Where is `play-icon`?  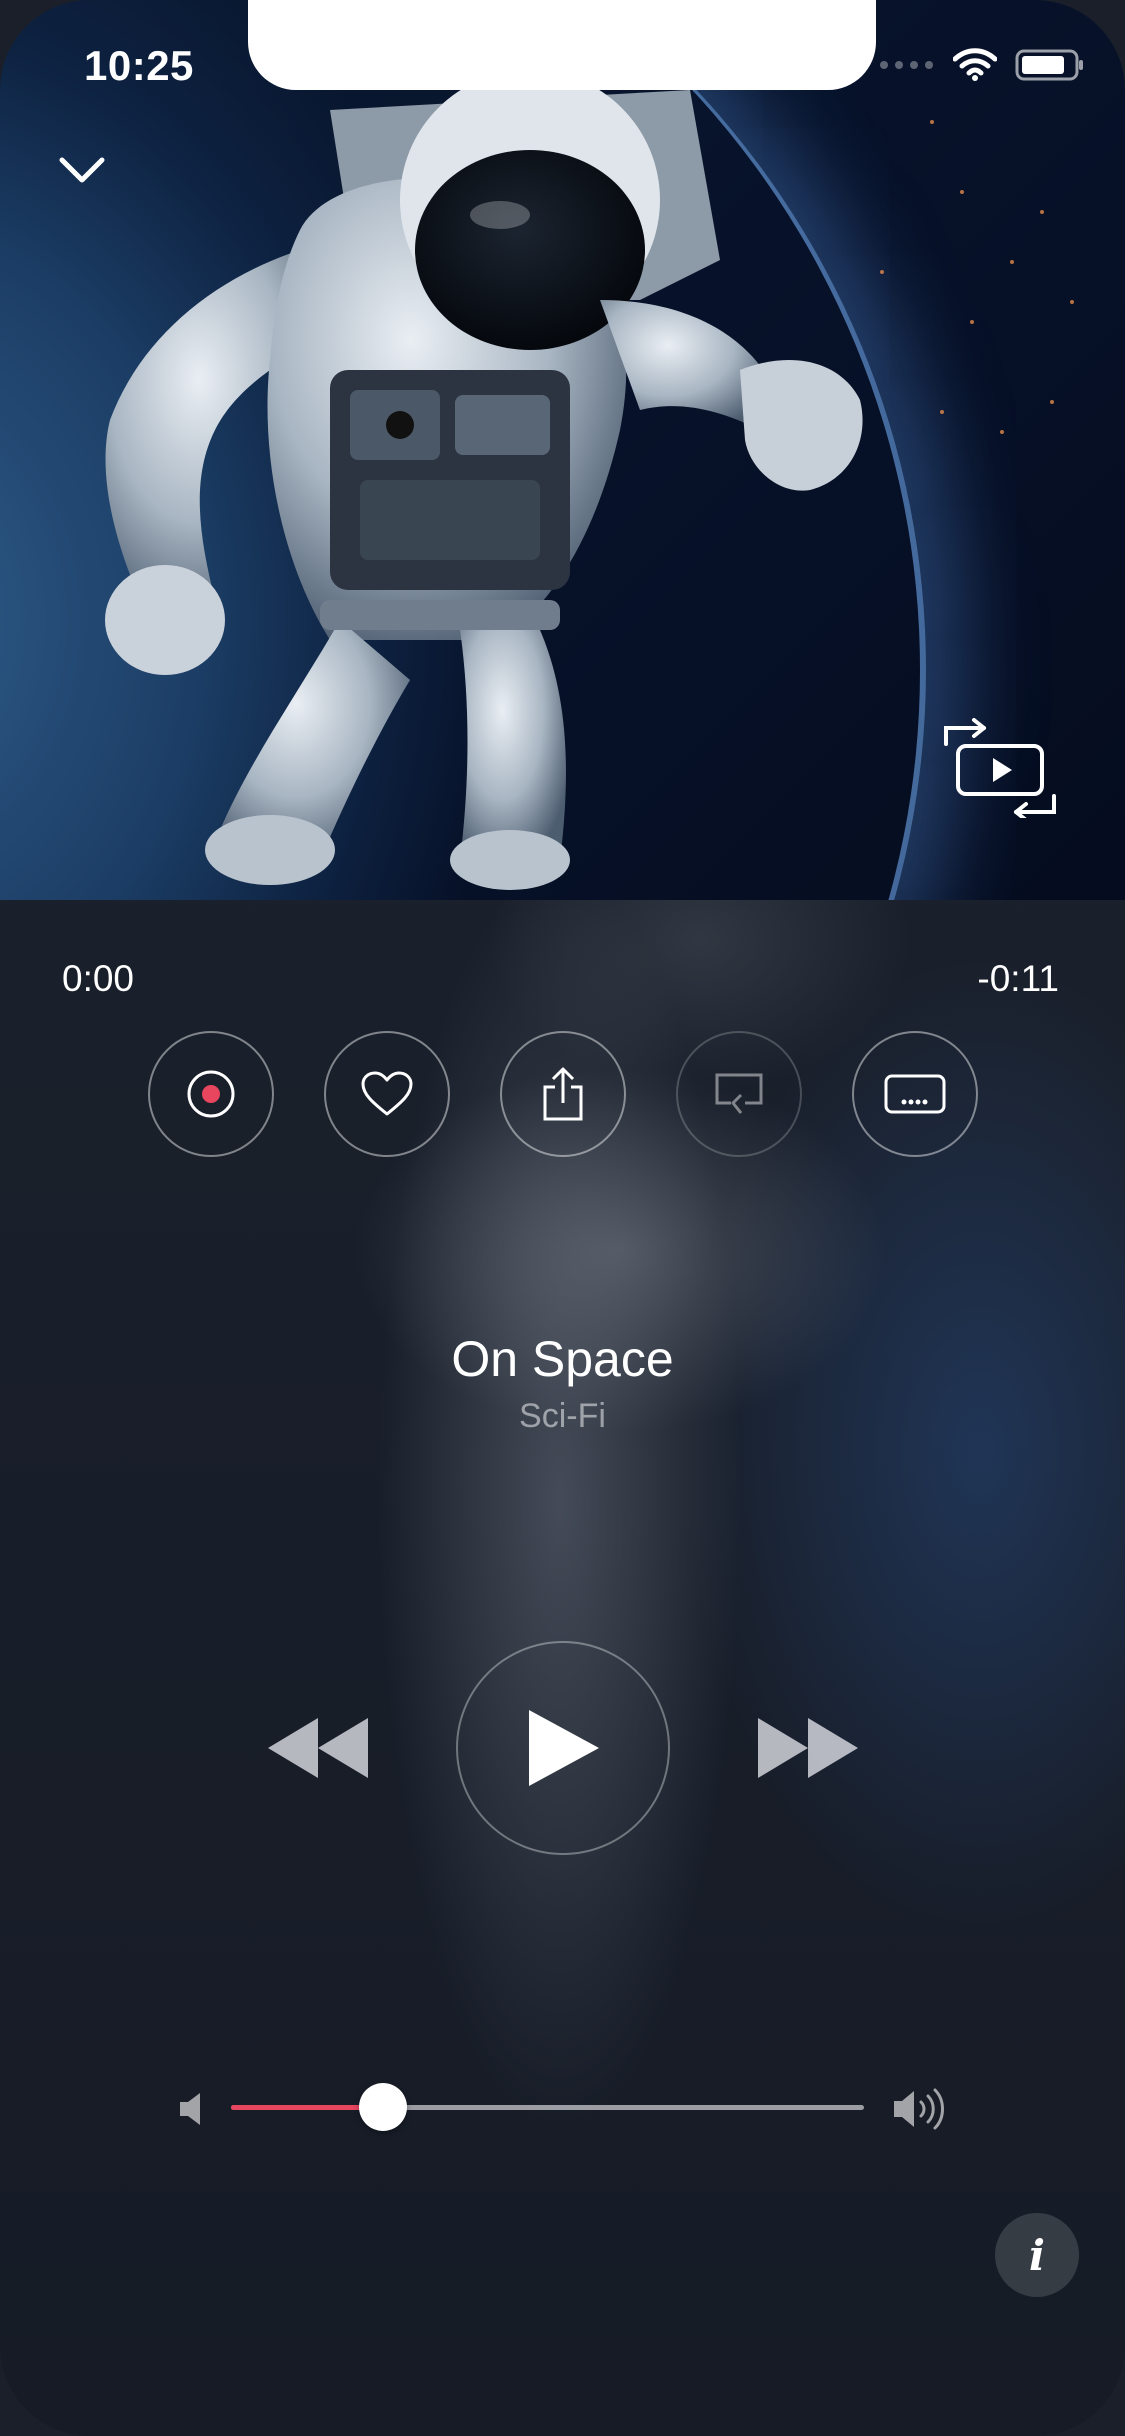
play-icon is located at coordinates (564, 1748).